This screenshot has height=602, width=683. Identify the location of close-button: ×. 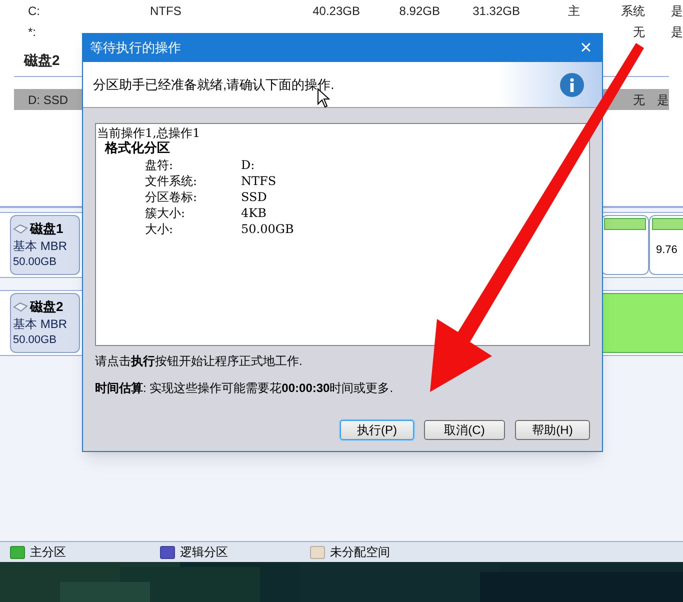
(586, 48).